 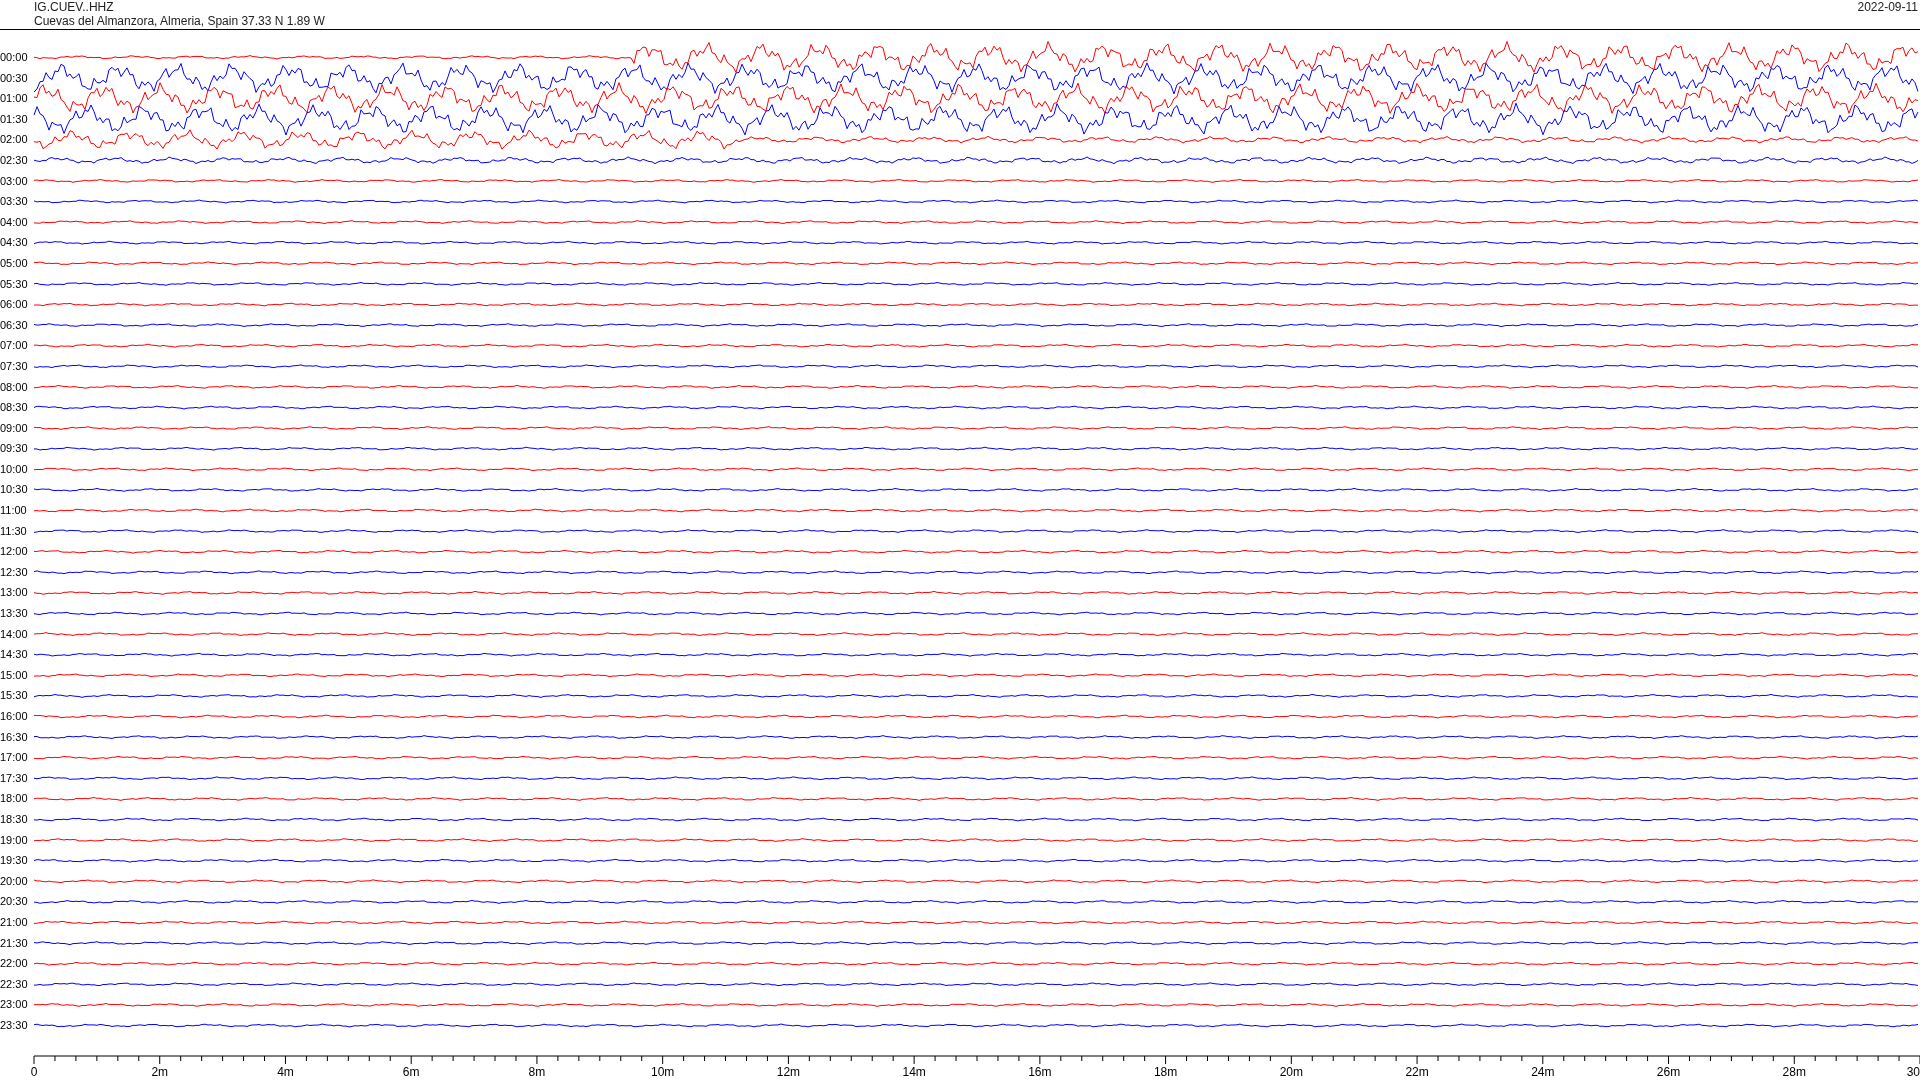 What do you see at coordinates (14, 696) in the screenshot?
I see `time-label: 15:30` at bounding box center [14, 696].